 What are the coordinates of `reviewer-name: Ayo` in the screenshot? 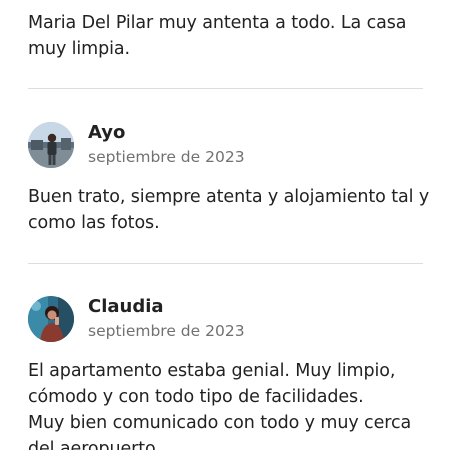 It's located at (107, 132).